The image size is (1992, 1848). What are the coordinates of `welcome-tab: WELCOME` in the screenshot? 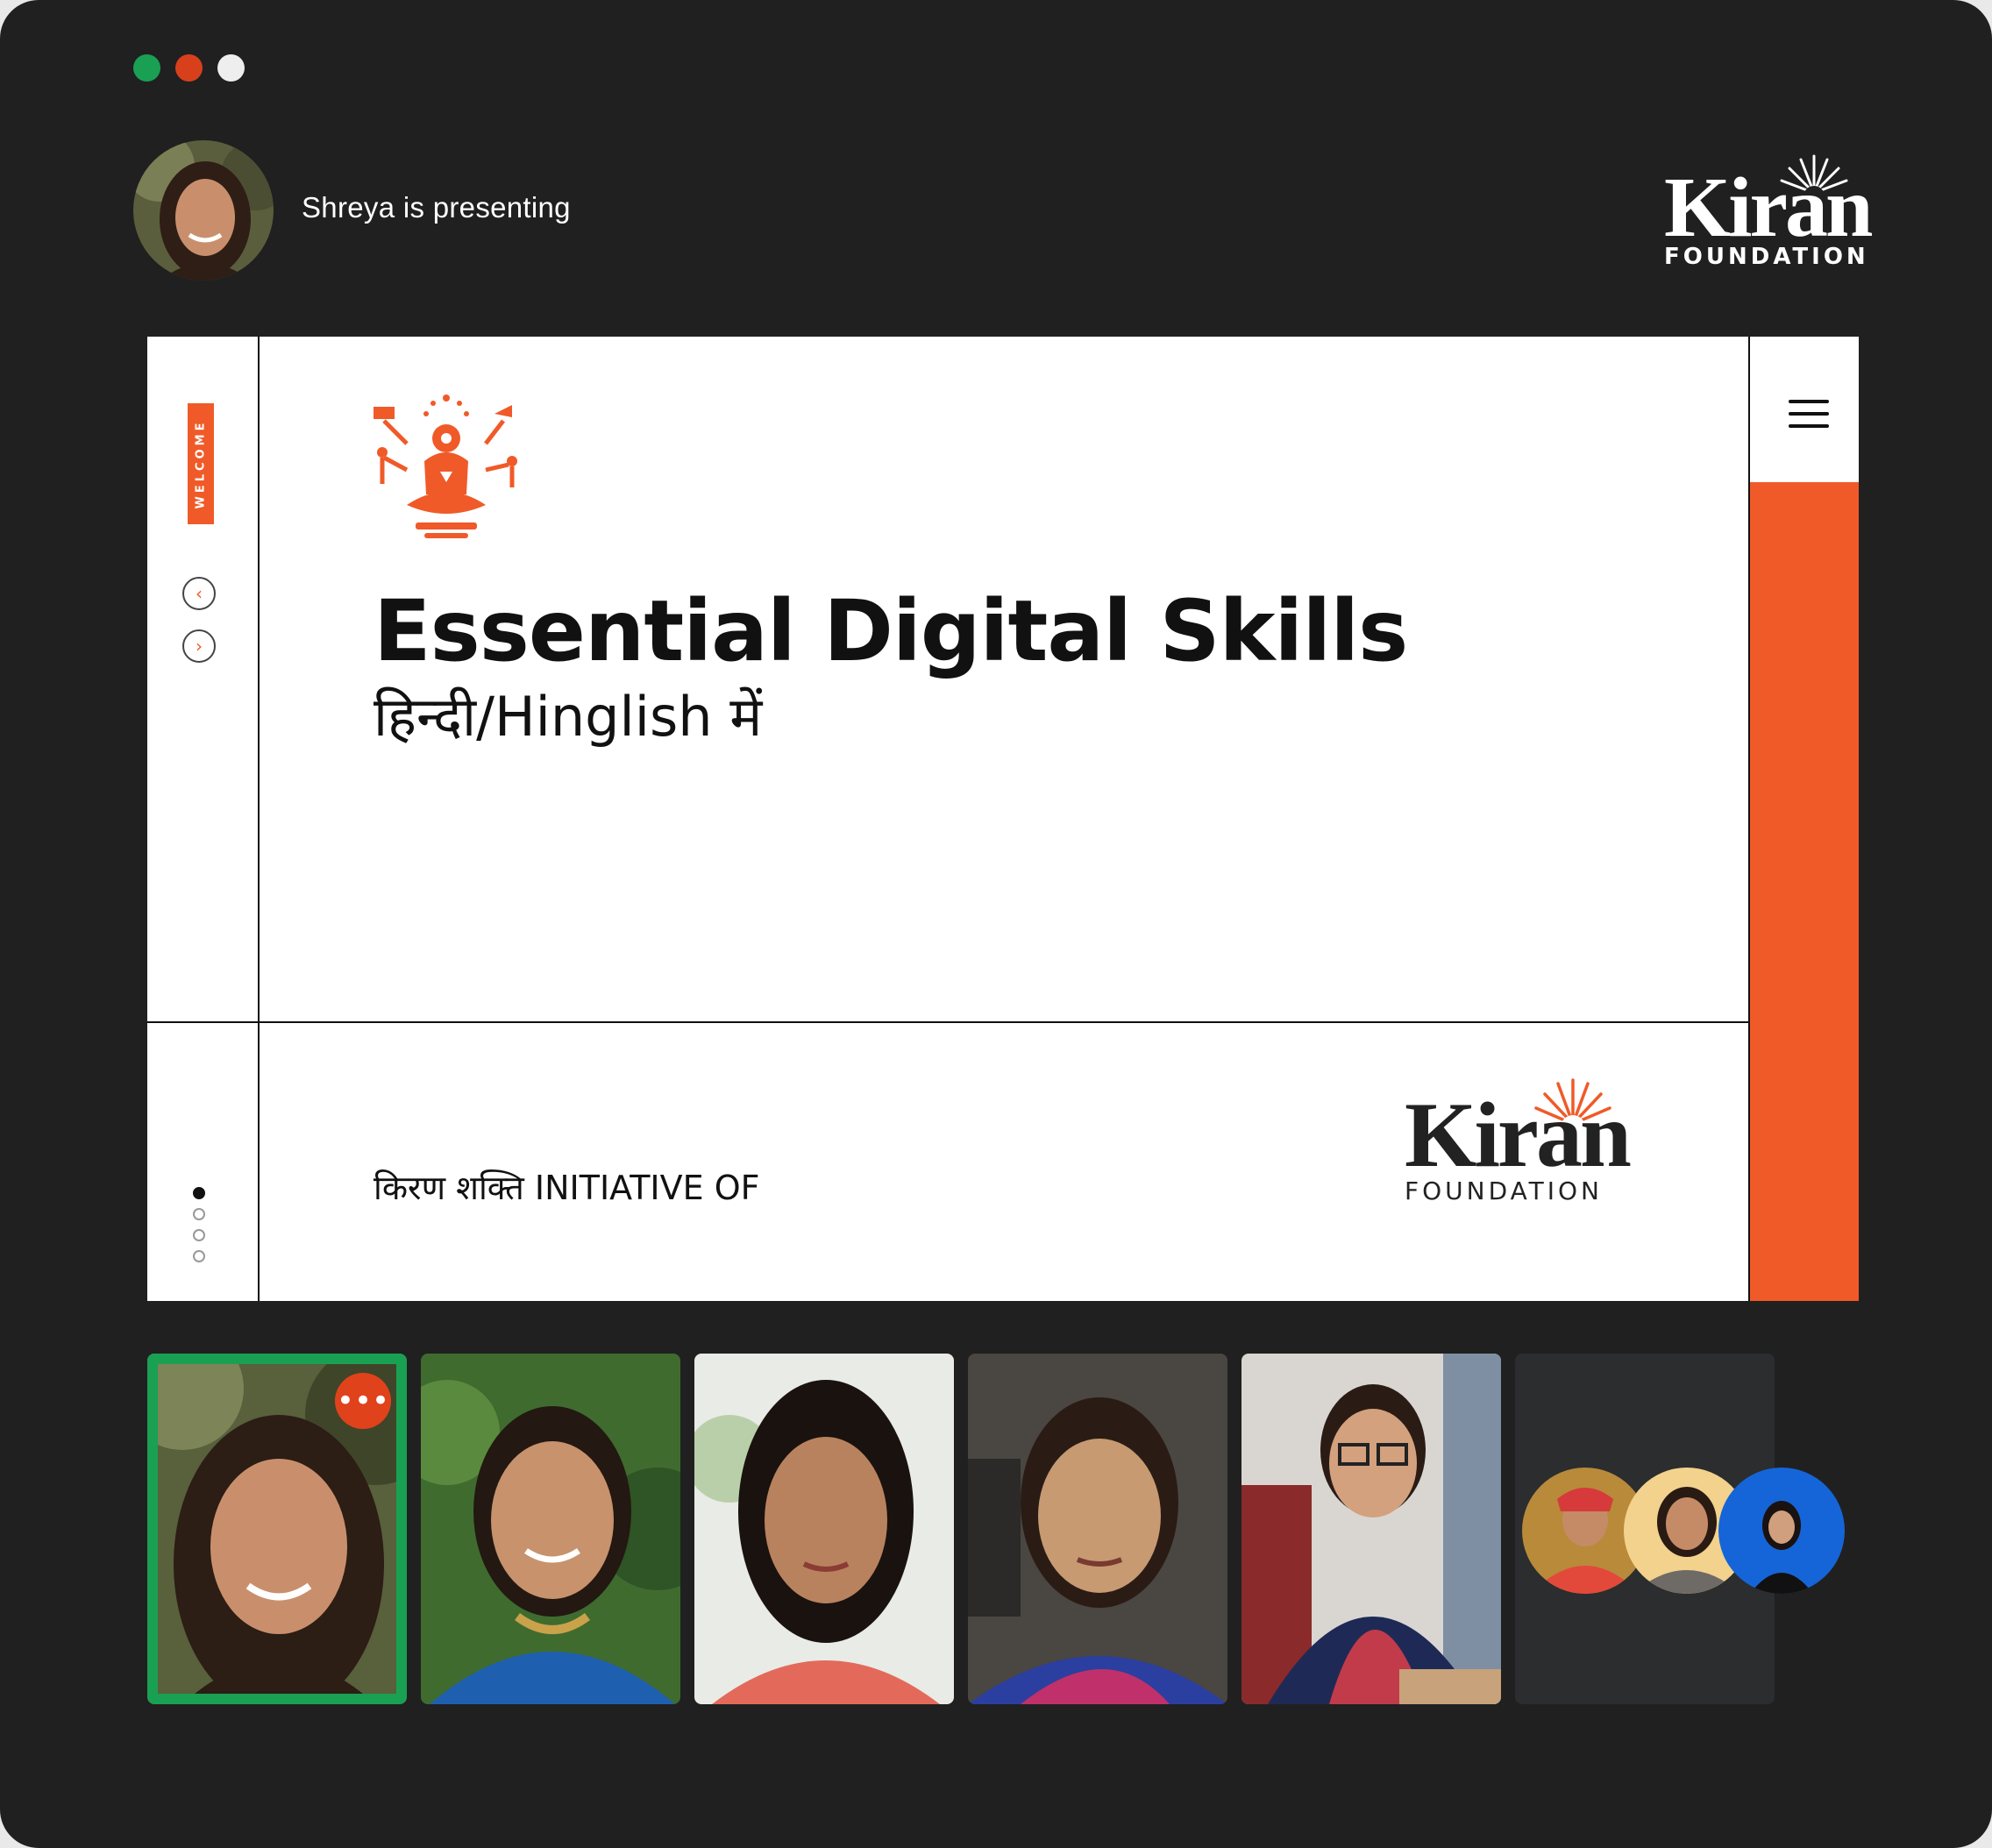 It's located at (201, 464).